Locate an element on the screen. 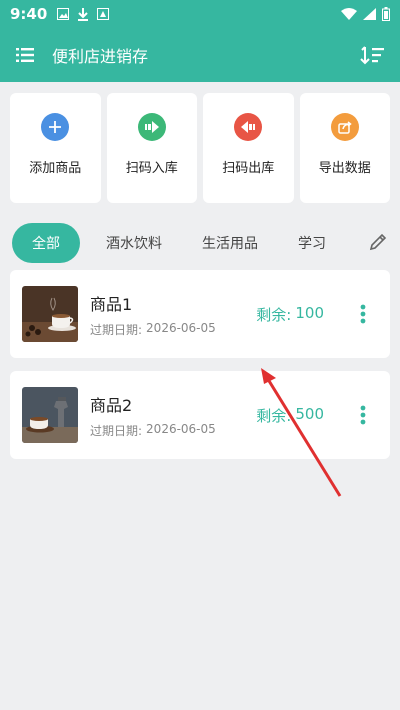 Image resolution: width=400 pixels, height=710 pixels. status-bar: 9:40 is located at coordinates (200, 14).